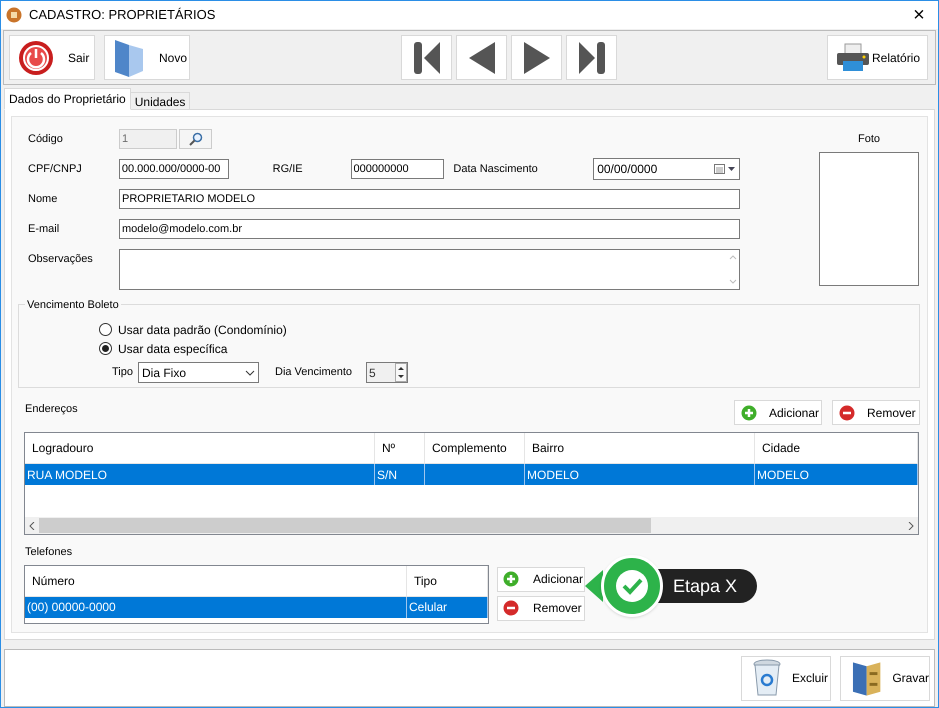 The width and height of the screenshot is (939, 708). What do you see at coordinates (429, 199) in the screenshot?
I see `text-field: PROPRIETARIO MODELO` at bounding box center [429, 199].